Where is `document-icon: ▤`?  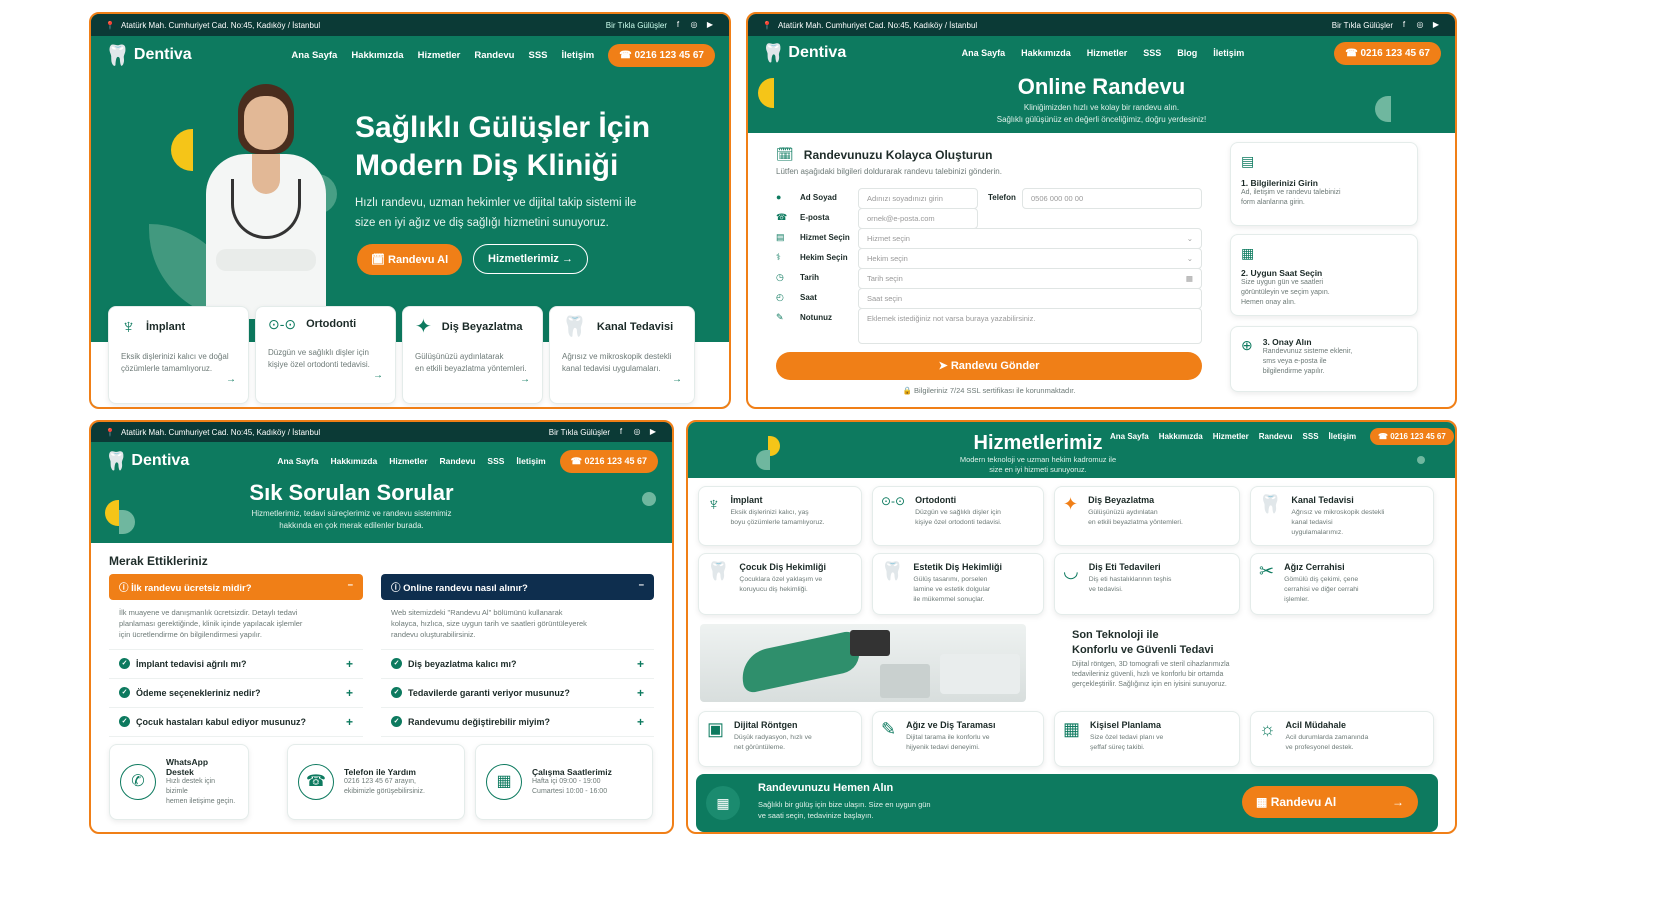
document-icon: ▤ is located at coordinates (1248, 161).